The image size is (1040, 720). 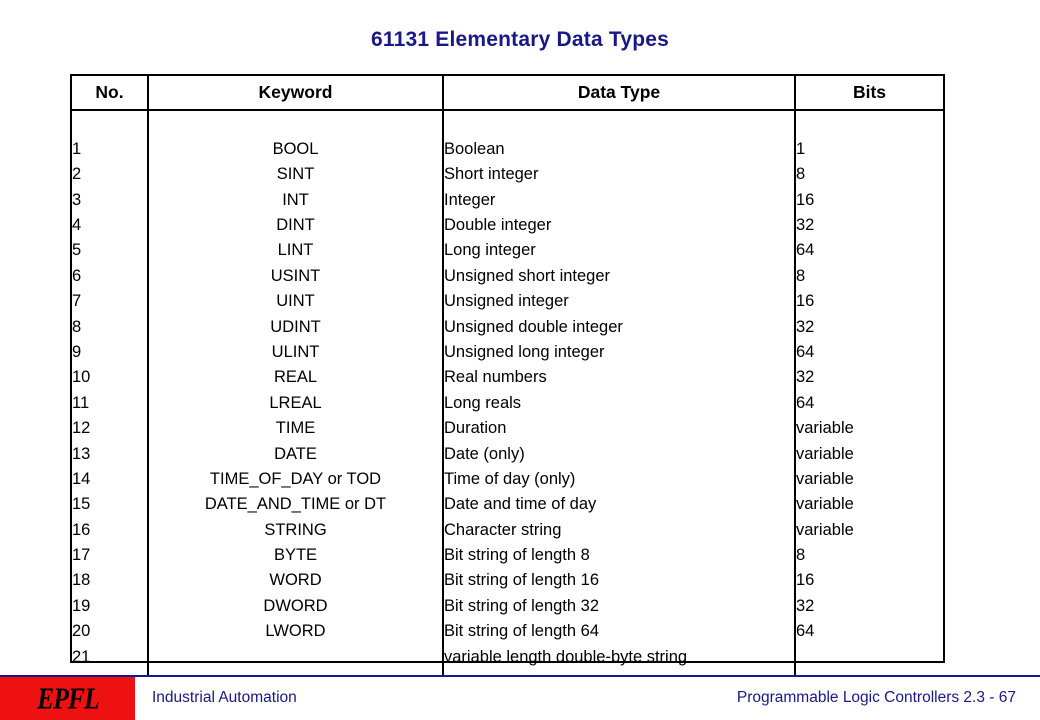 What do you see at coordinates (110, 631) in the screenshot?
I see `cell-no: 20` at bounding box center [110, 631].